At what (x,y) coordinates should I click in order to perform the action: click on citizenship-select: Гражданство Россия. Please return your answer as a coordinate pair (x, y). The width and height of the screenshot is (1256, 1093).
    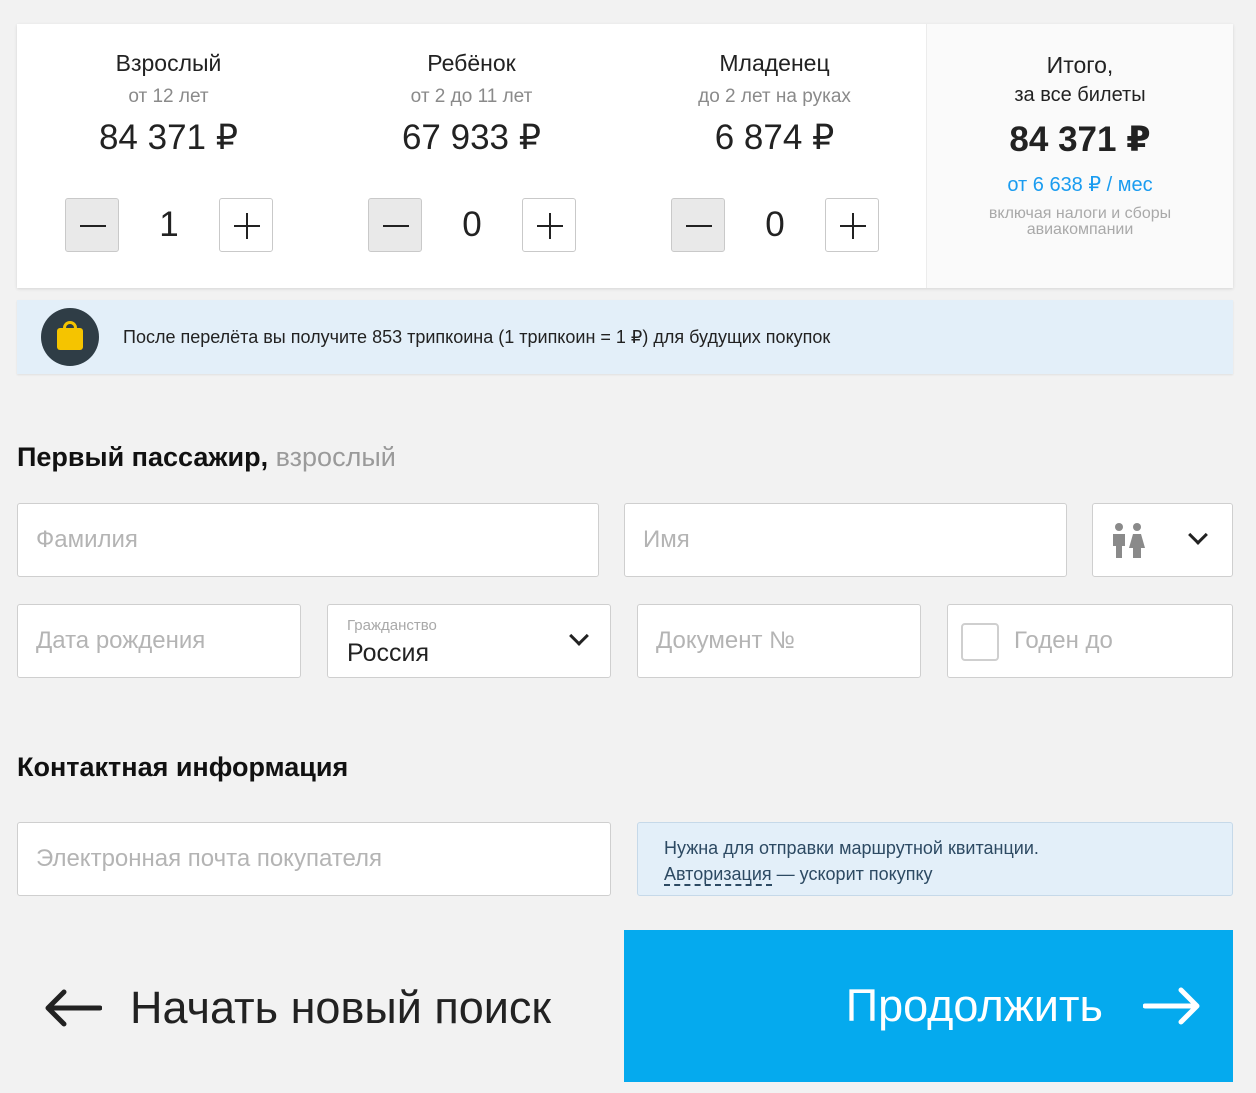
    Looking at the image, I should click on (469, 641).